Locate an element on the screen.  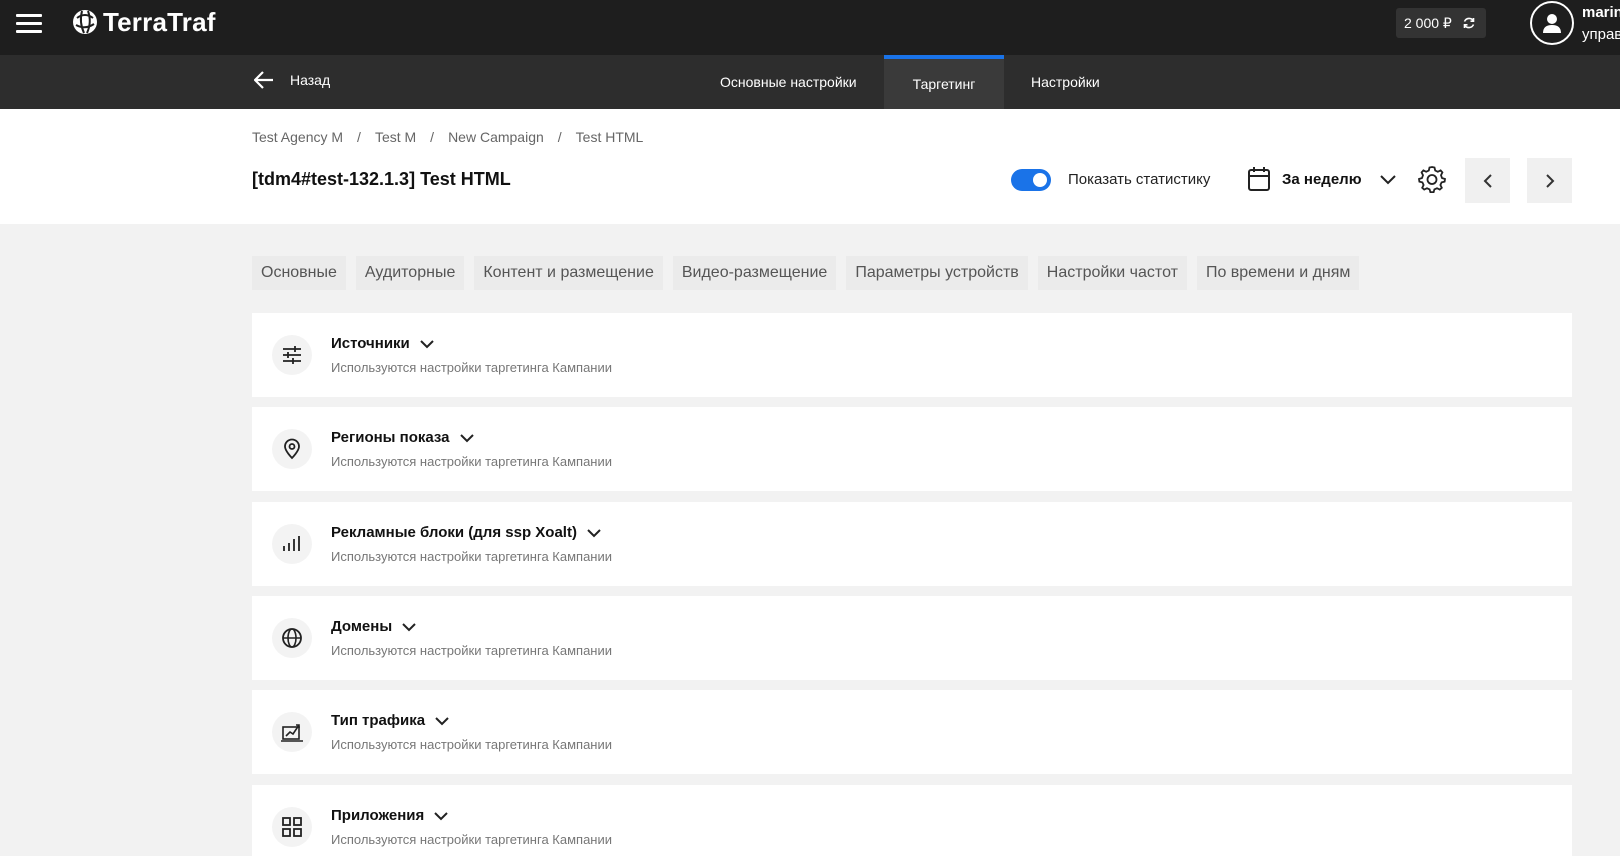
logo: TerraTraf is located at coordinates (143, 22).